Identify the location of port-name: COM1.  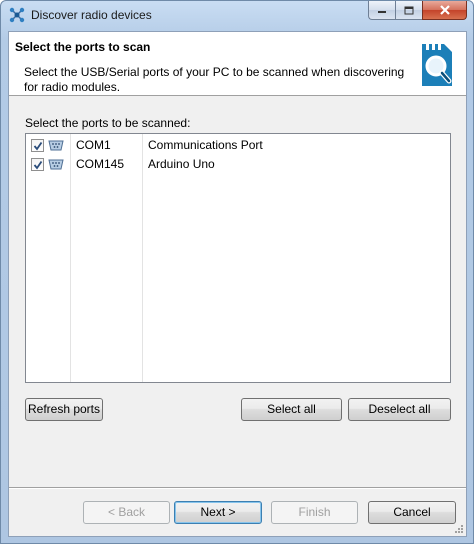
(93, 145).